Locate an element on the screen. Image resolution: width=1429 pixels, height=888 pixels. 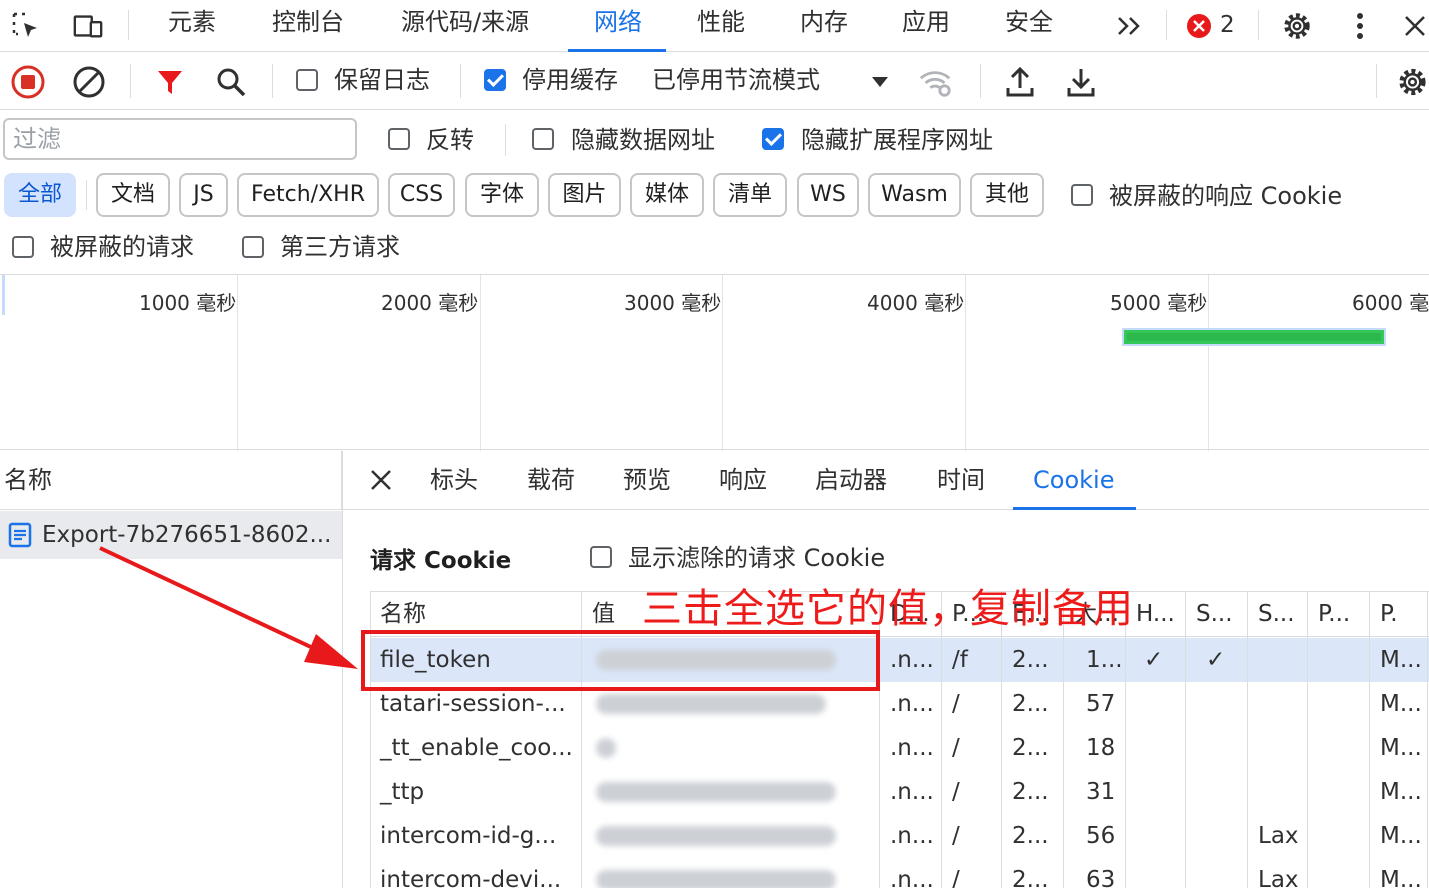
devtools-main-tabbar: 元素 控制台 源代码/来源 网络 性能 内存 应用 安全 2 is located at coordinates (714, 26).